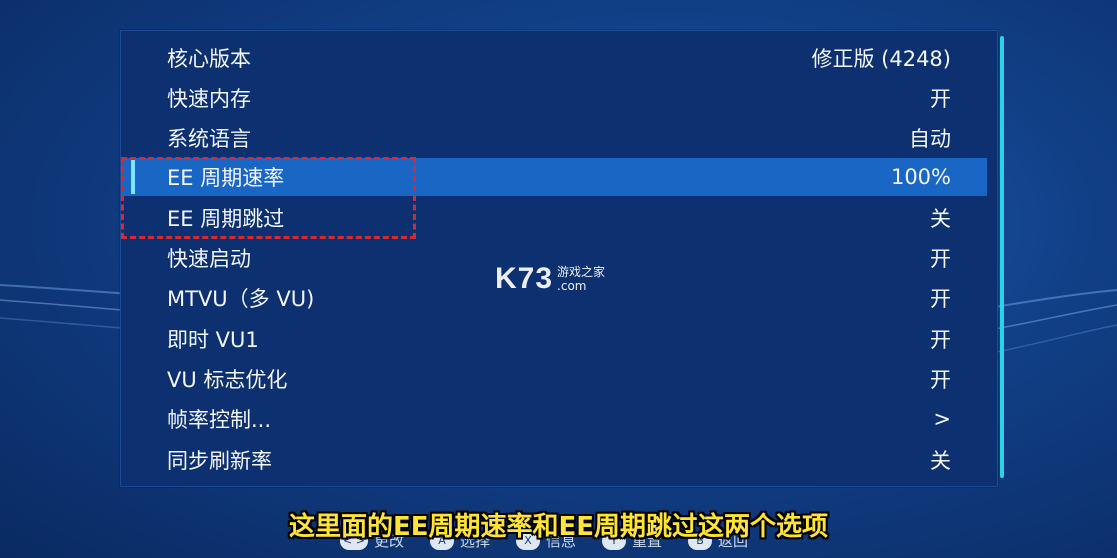 This screenshot has width=1117, height=558. What do you see at coordinates (524, 278) in the screenshot?
I see `watermark-logo: K73` at bounding box center [524, 278].